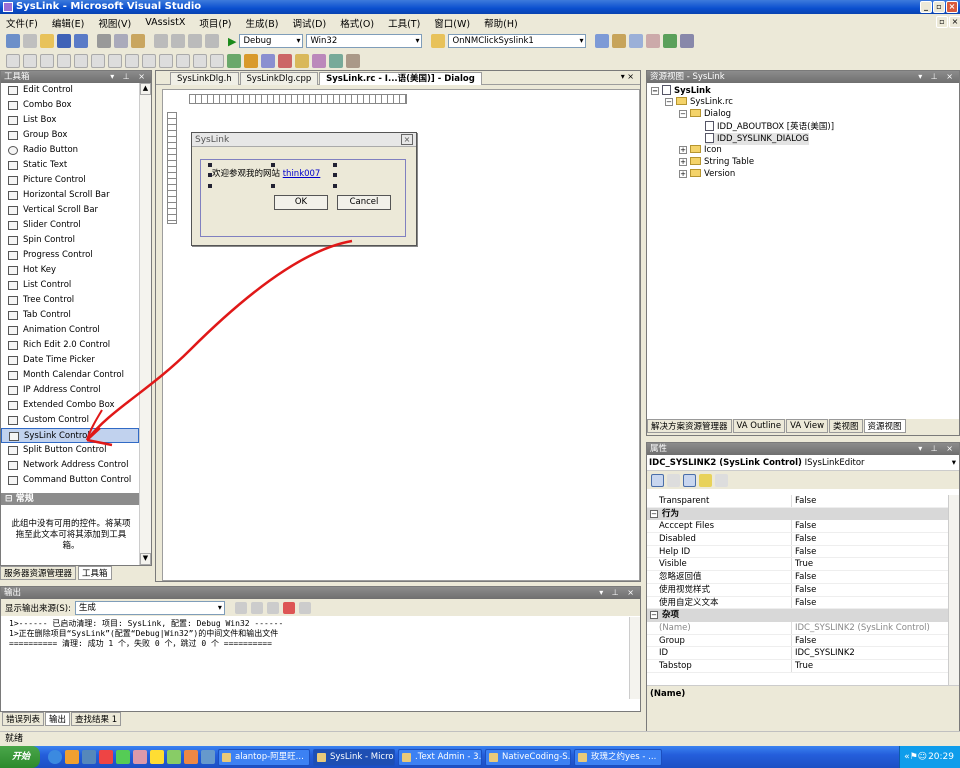  What do you see at coordinates (302, 174) in the screenshot?
I see `syslink-control: think007` at bounding box center [302, 174].